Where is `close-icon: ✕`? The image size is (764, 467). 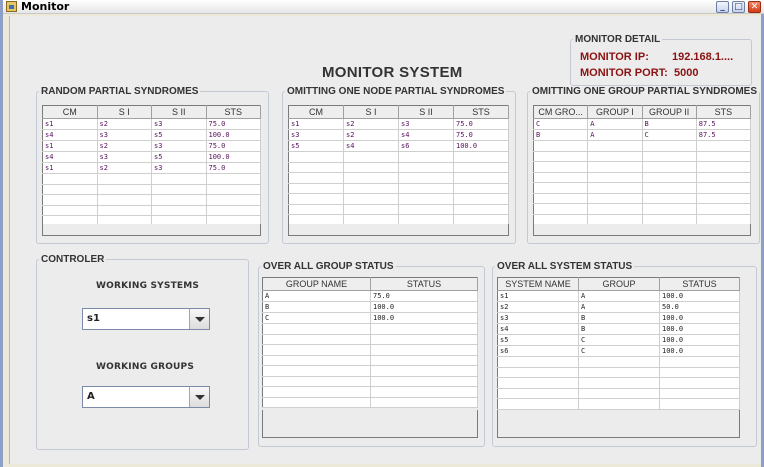 close-icon: ✕ is located at coordinates (754, 7).